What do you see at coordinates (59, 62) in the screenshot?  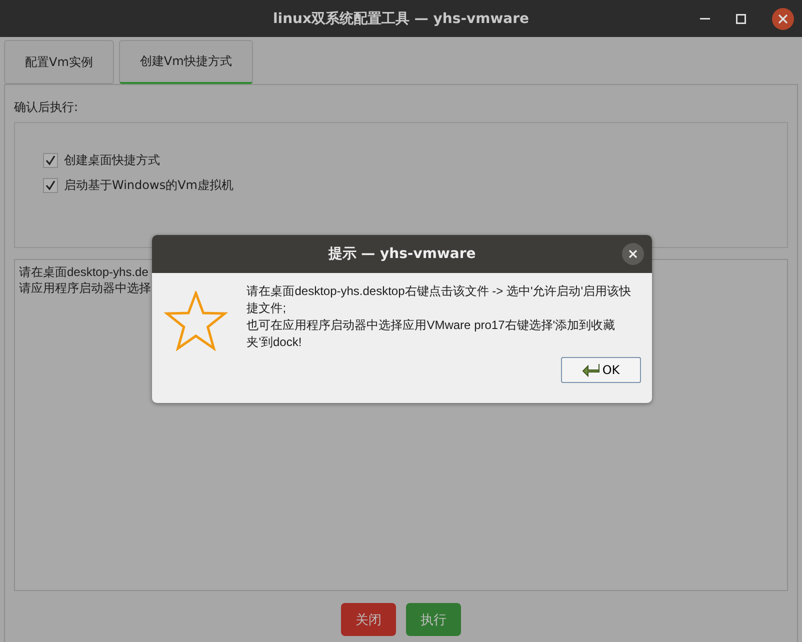 I see `tab: 配置Vm实例` at bounding box center [59, 62].